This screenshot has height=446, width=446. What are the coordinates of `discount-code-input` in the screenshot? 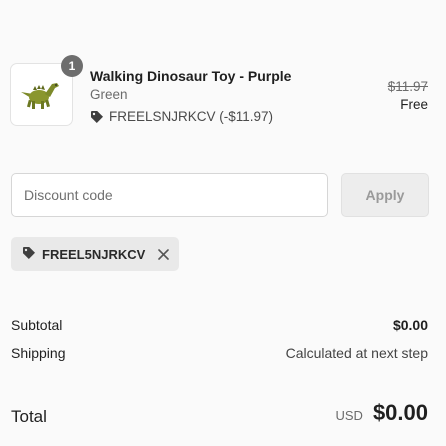 It's located at (169, 195).